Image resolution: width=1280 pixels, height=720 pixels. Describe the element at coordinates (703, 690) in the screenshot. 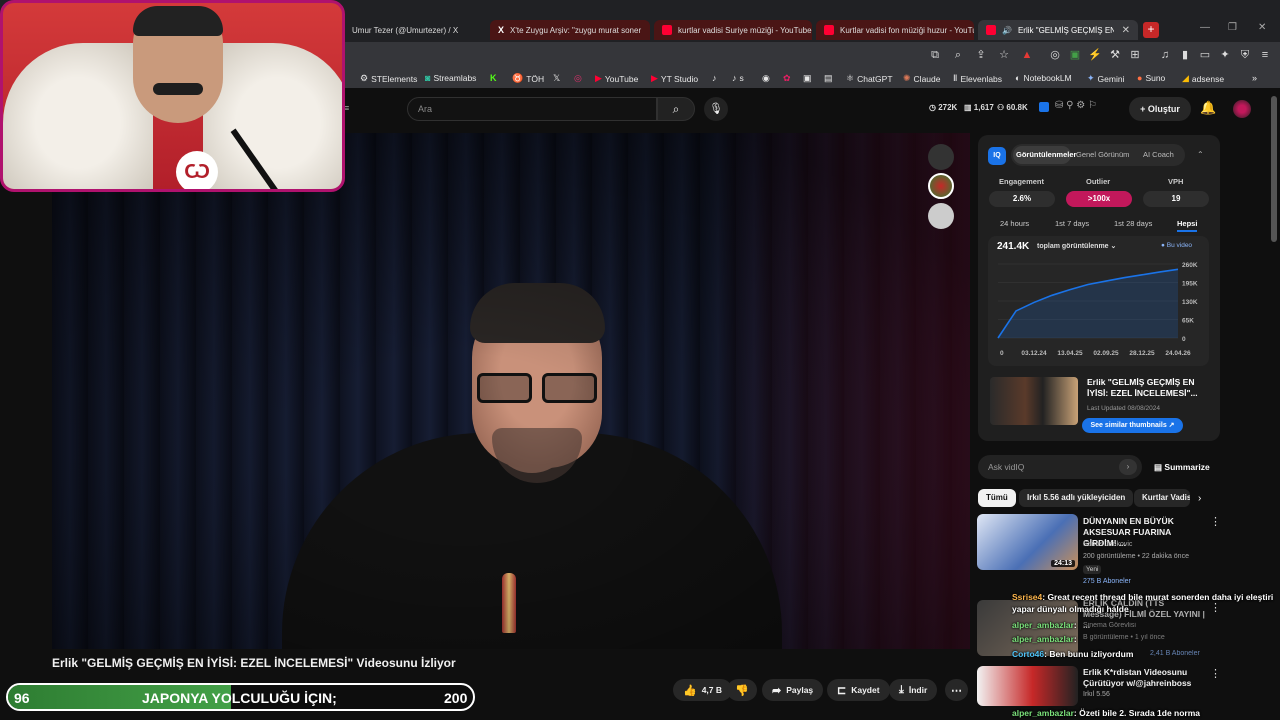

I see `like-button: 👍 4,7 B` at that location.